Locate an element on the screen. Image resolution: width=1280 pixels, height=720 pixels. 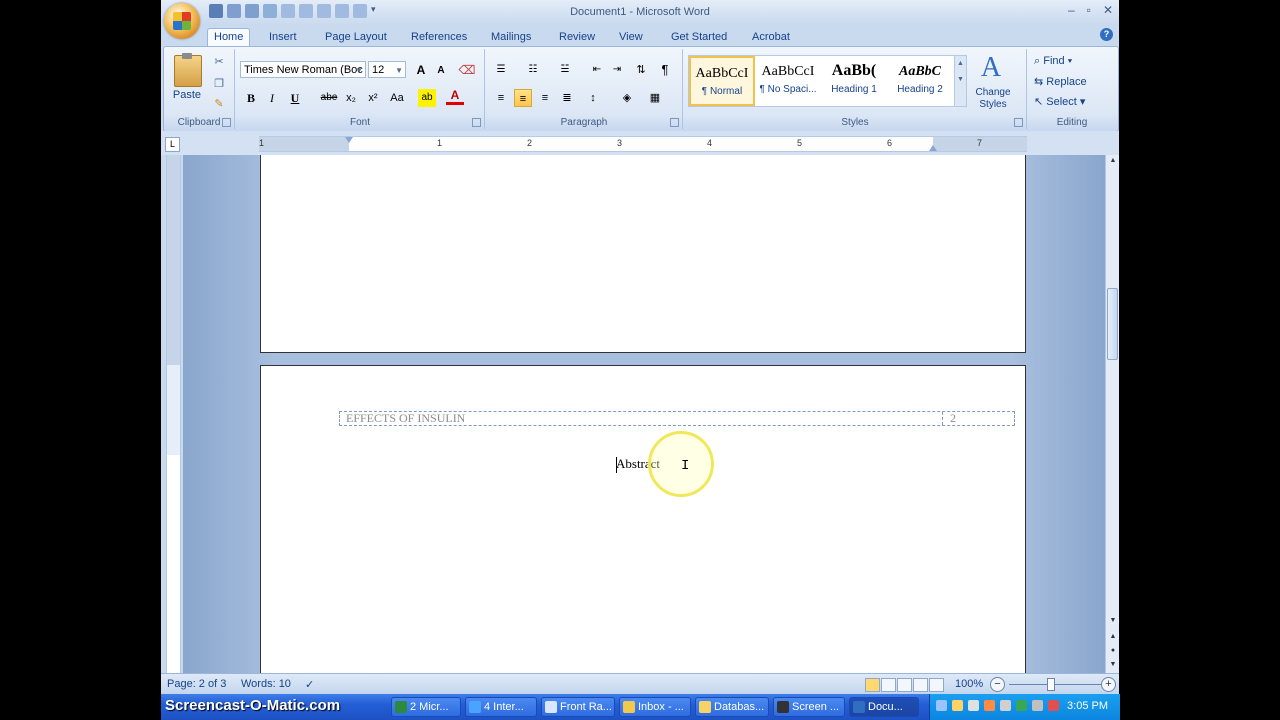
bold-button: B is located at coordinates (251, 98).